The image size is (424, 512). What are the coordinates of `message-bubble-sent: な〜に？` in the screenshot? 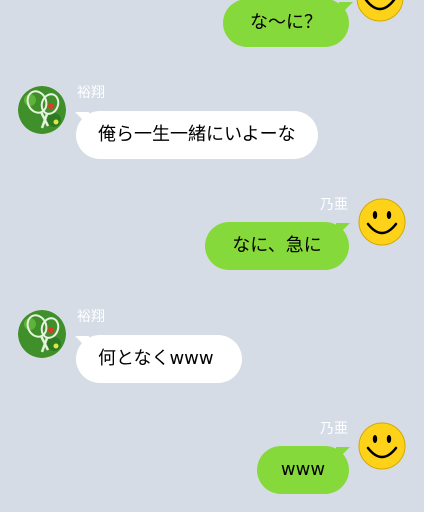 It's located at (286, 23).